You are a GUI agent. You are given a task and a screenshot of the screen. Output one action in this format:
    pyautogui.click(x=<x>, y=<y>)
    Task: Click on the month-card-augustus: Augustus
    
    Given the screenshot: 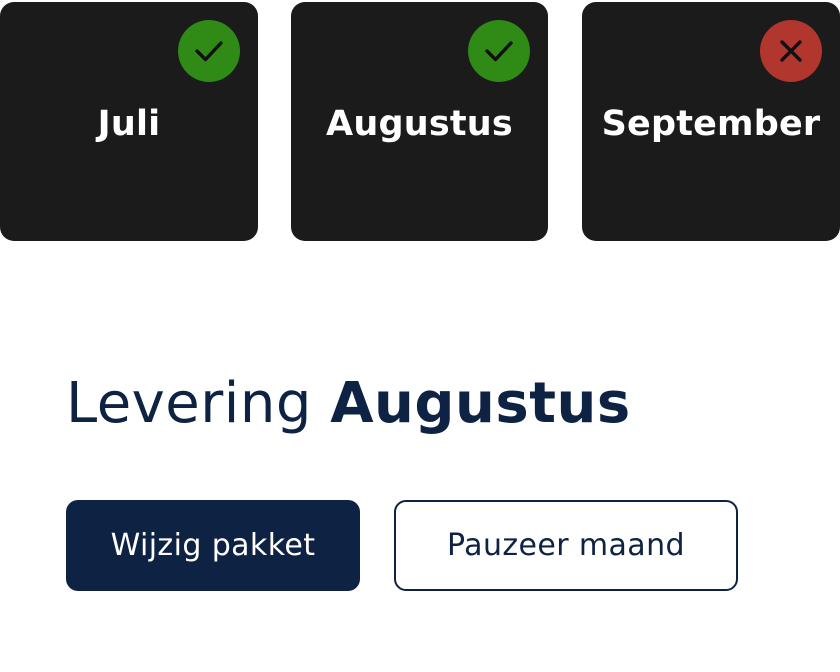 What is the action you would take?
    pyautogui.click(x=419, y=121)
    